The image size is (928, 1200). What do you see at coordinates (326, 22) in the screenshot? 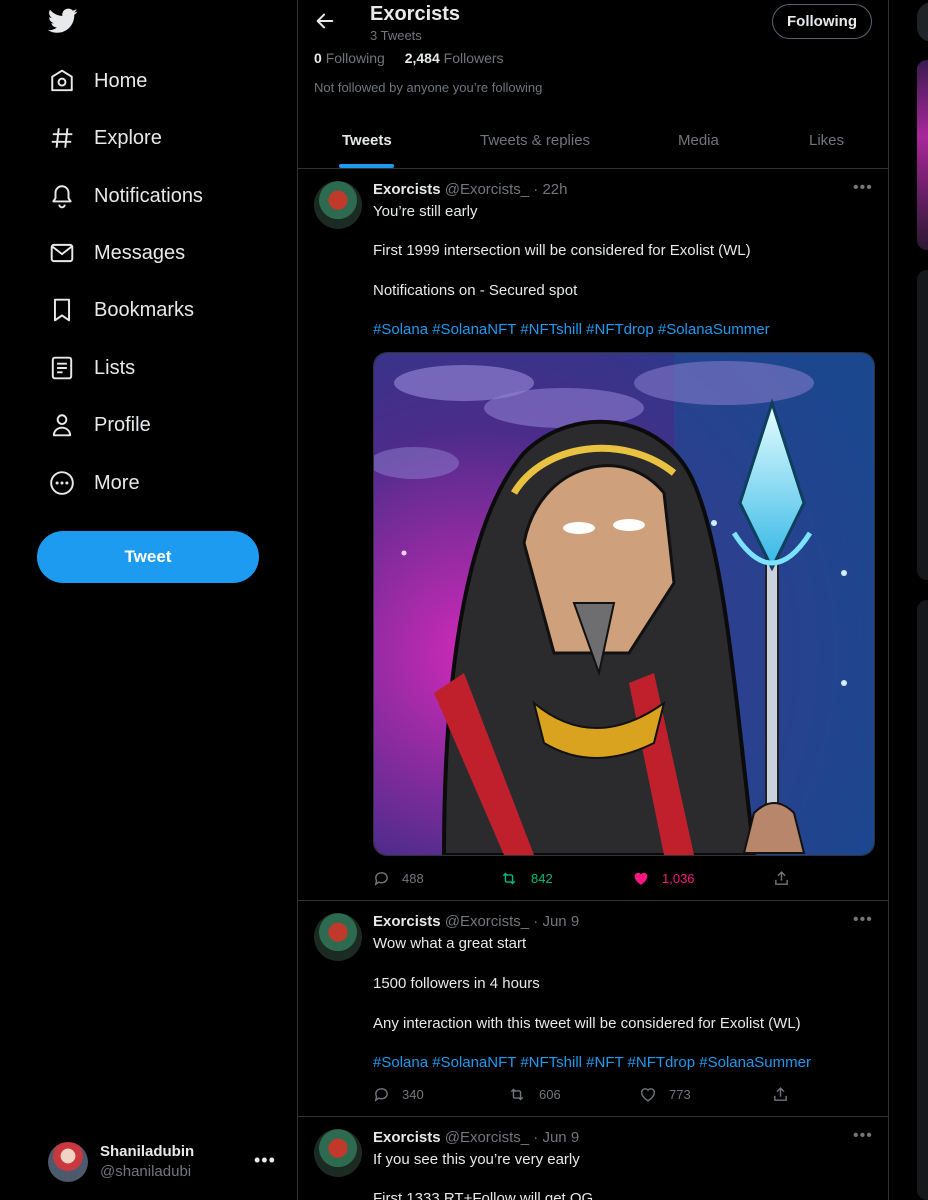
I see `back-arrow-icon` at bounding box center [326, 22].